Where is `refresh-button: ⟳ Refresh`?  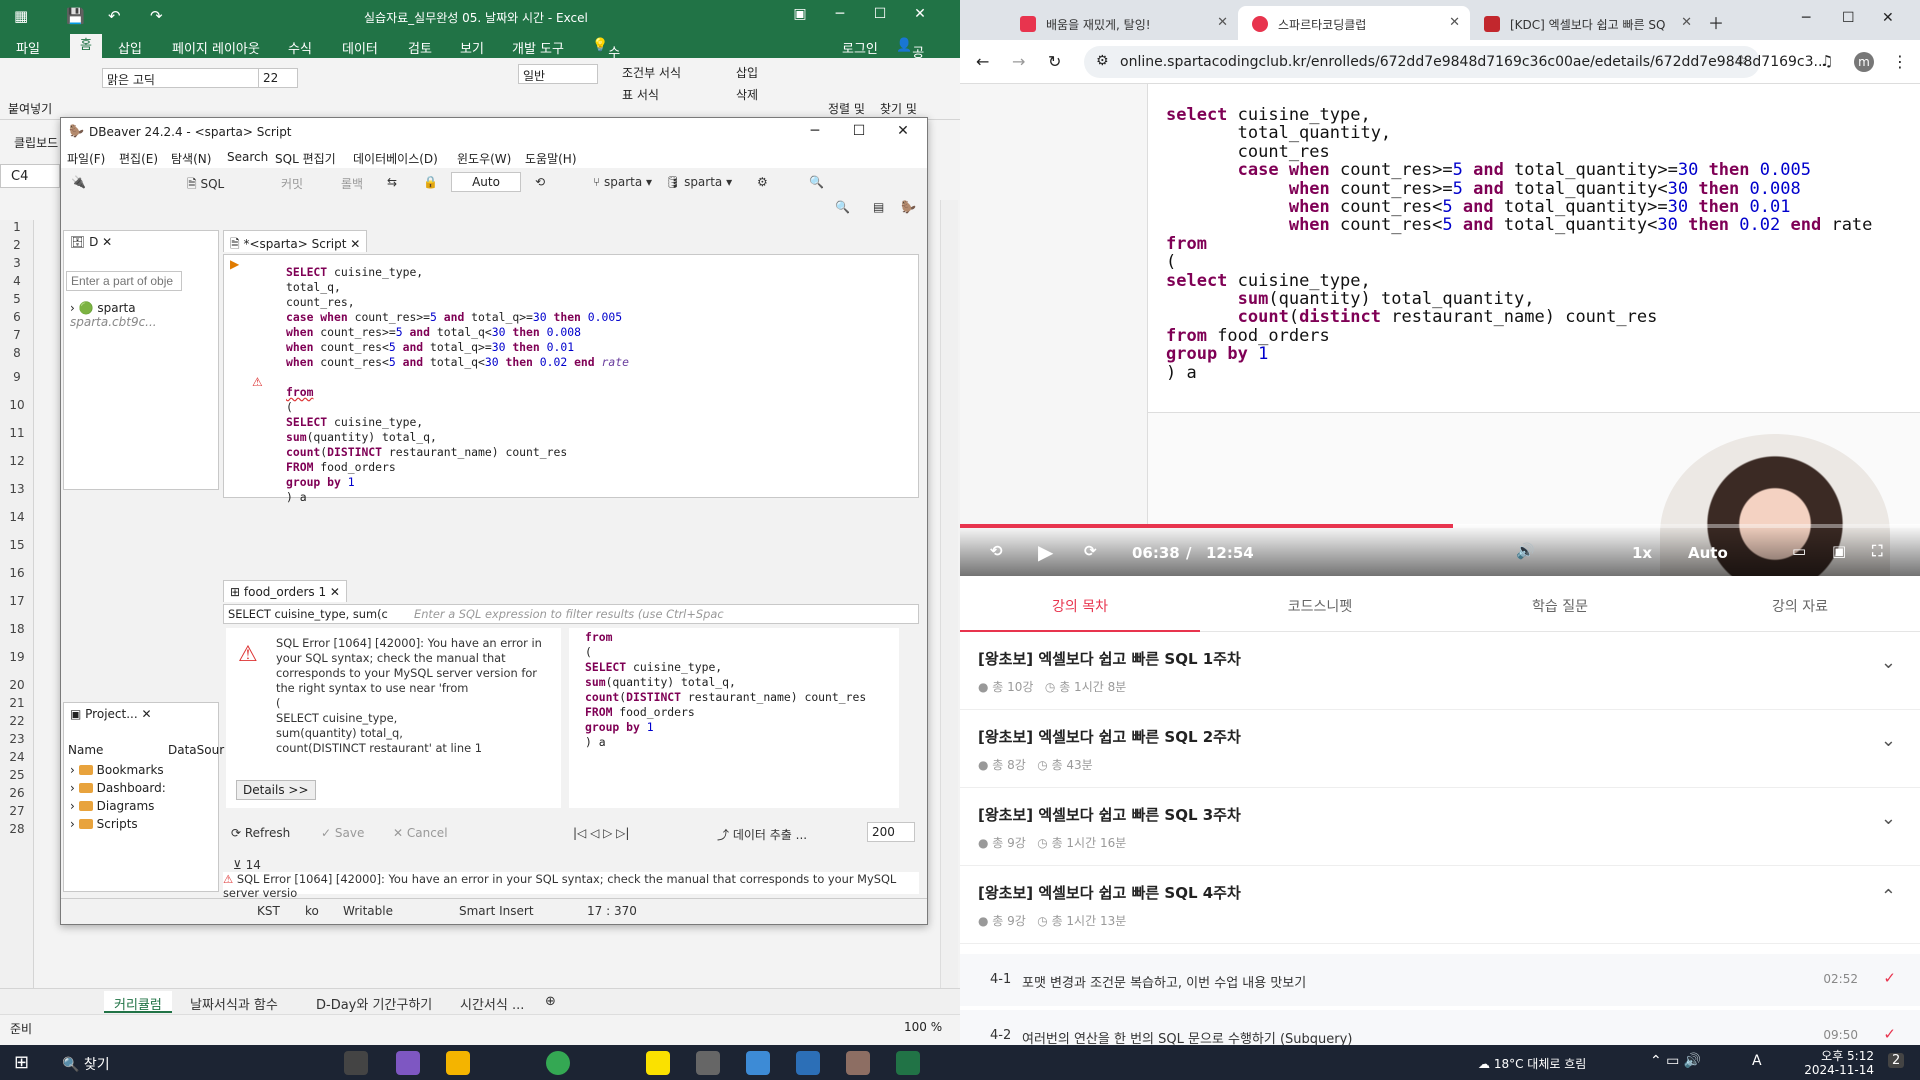
refresh-button: ⟳ Refresh is located at coordinates (260, 833).